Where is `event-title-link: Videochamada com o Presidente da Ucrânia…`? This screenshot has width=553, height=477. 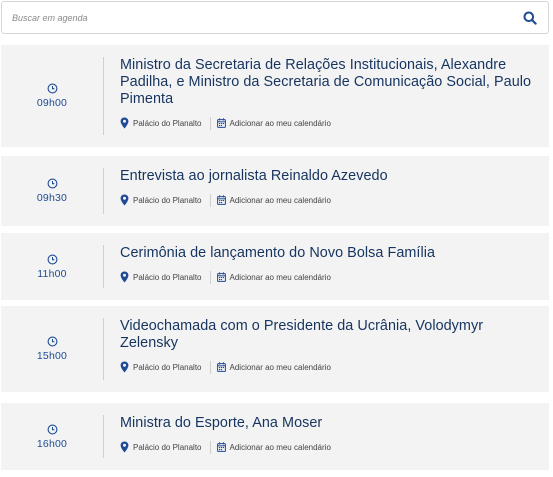 event-title-link: Videochamada com o Presidente da Ucrânia… is located at coordinates (327, 335).